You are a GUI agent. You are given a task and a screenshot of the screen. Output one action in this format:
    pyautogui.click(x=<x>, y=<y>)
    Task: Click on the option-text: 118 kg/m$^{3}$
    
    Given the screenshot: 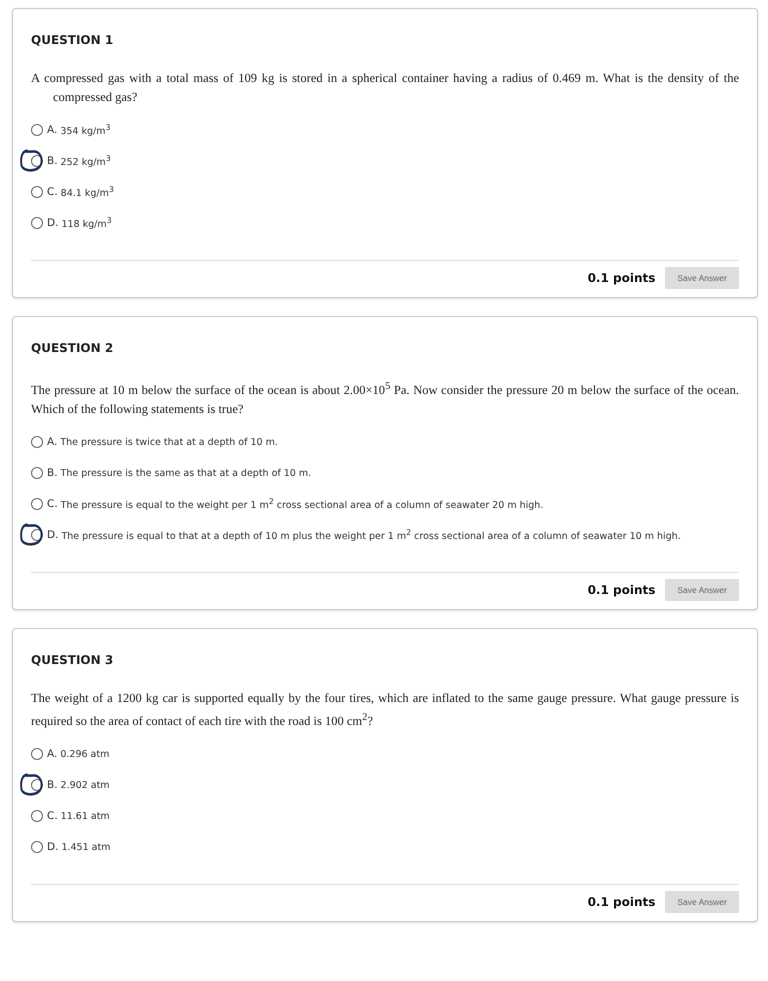 What is the action you would take?
    pyautogui.click(x=86, y=223)
    